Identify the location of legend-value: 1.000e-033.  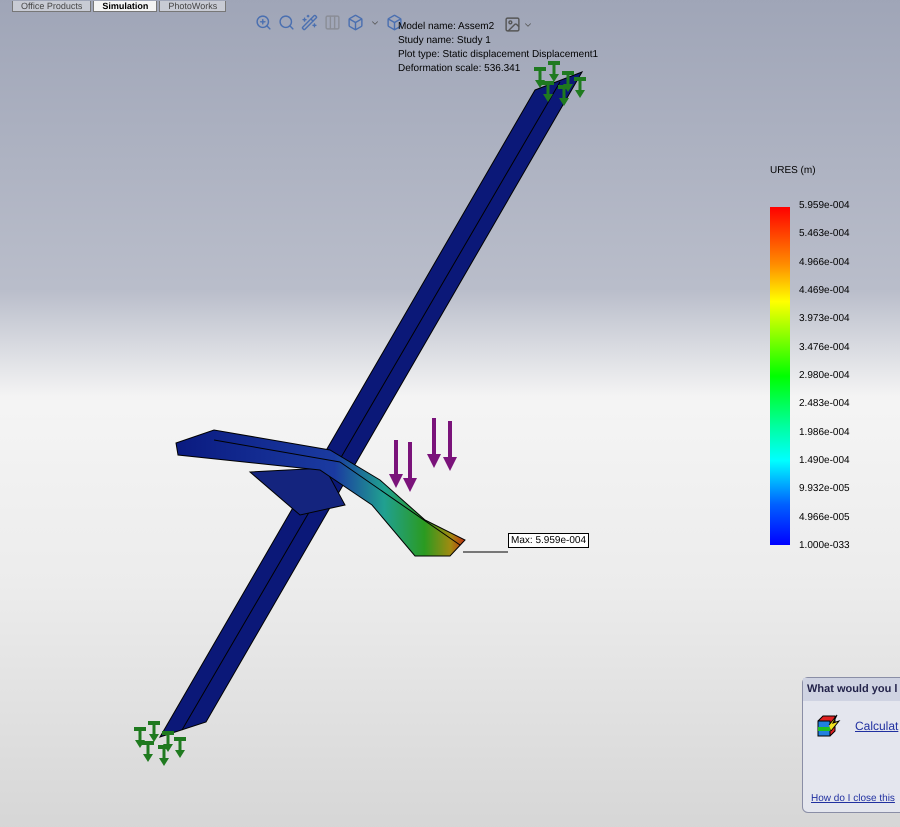
(824, 546).